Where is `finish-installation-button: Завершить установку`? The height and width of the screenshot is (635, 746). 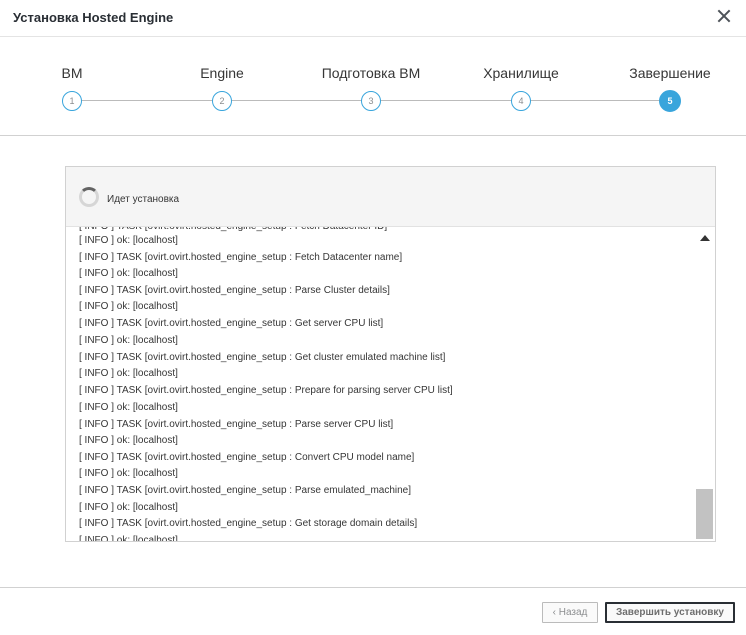
finish-installation-button: Завершить установку is located at coordinates (670, 612).